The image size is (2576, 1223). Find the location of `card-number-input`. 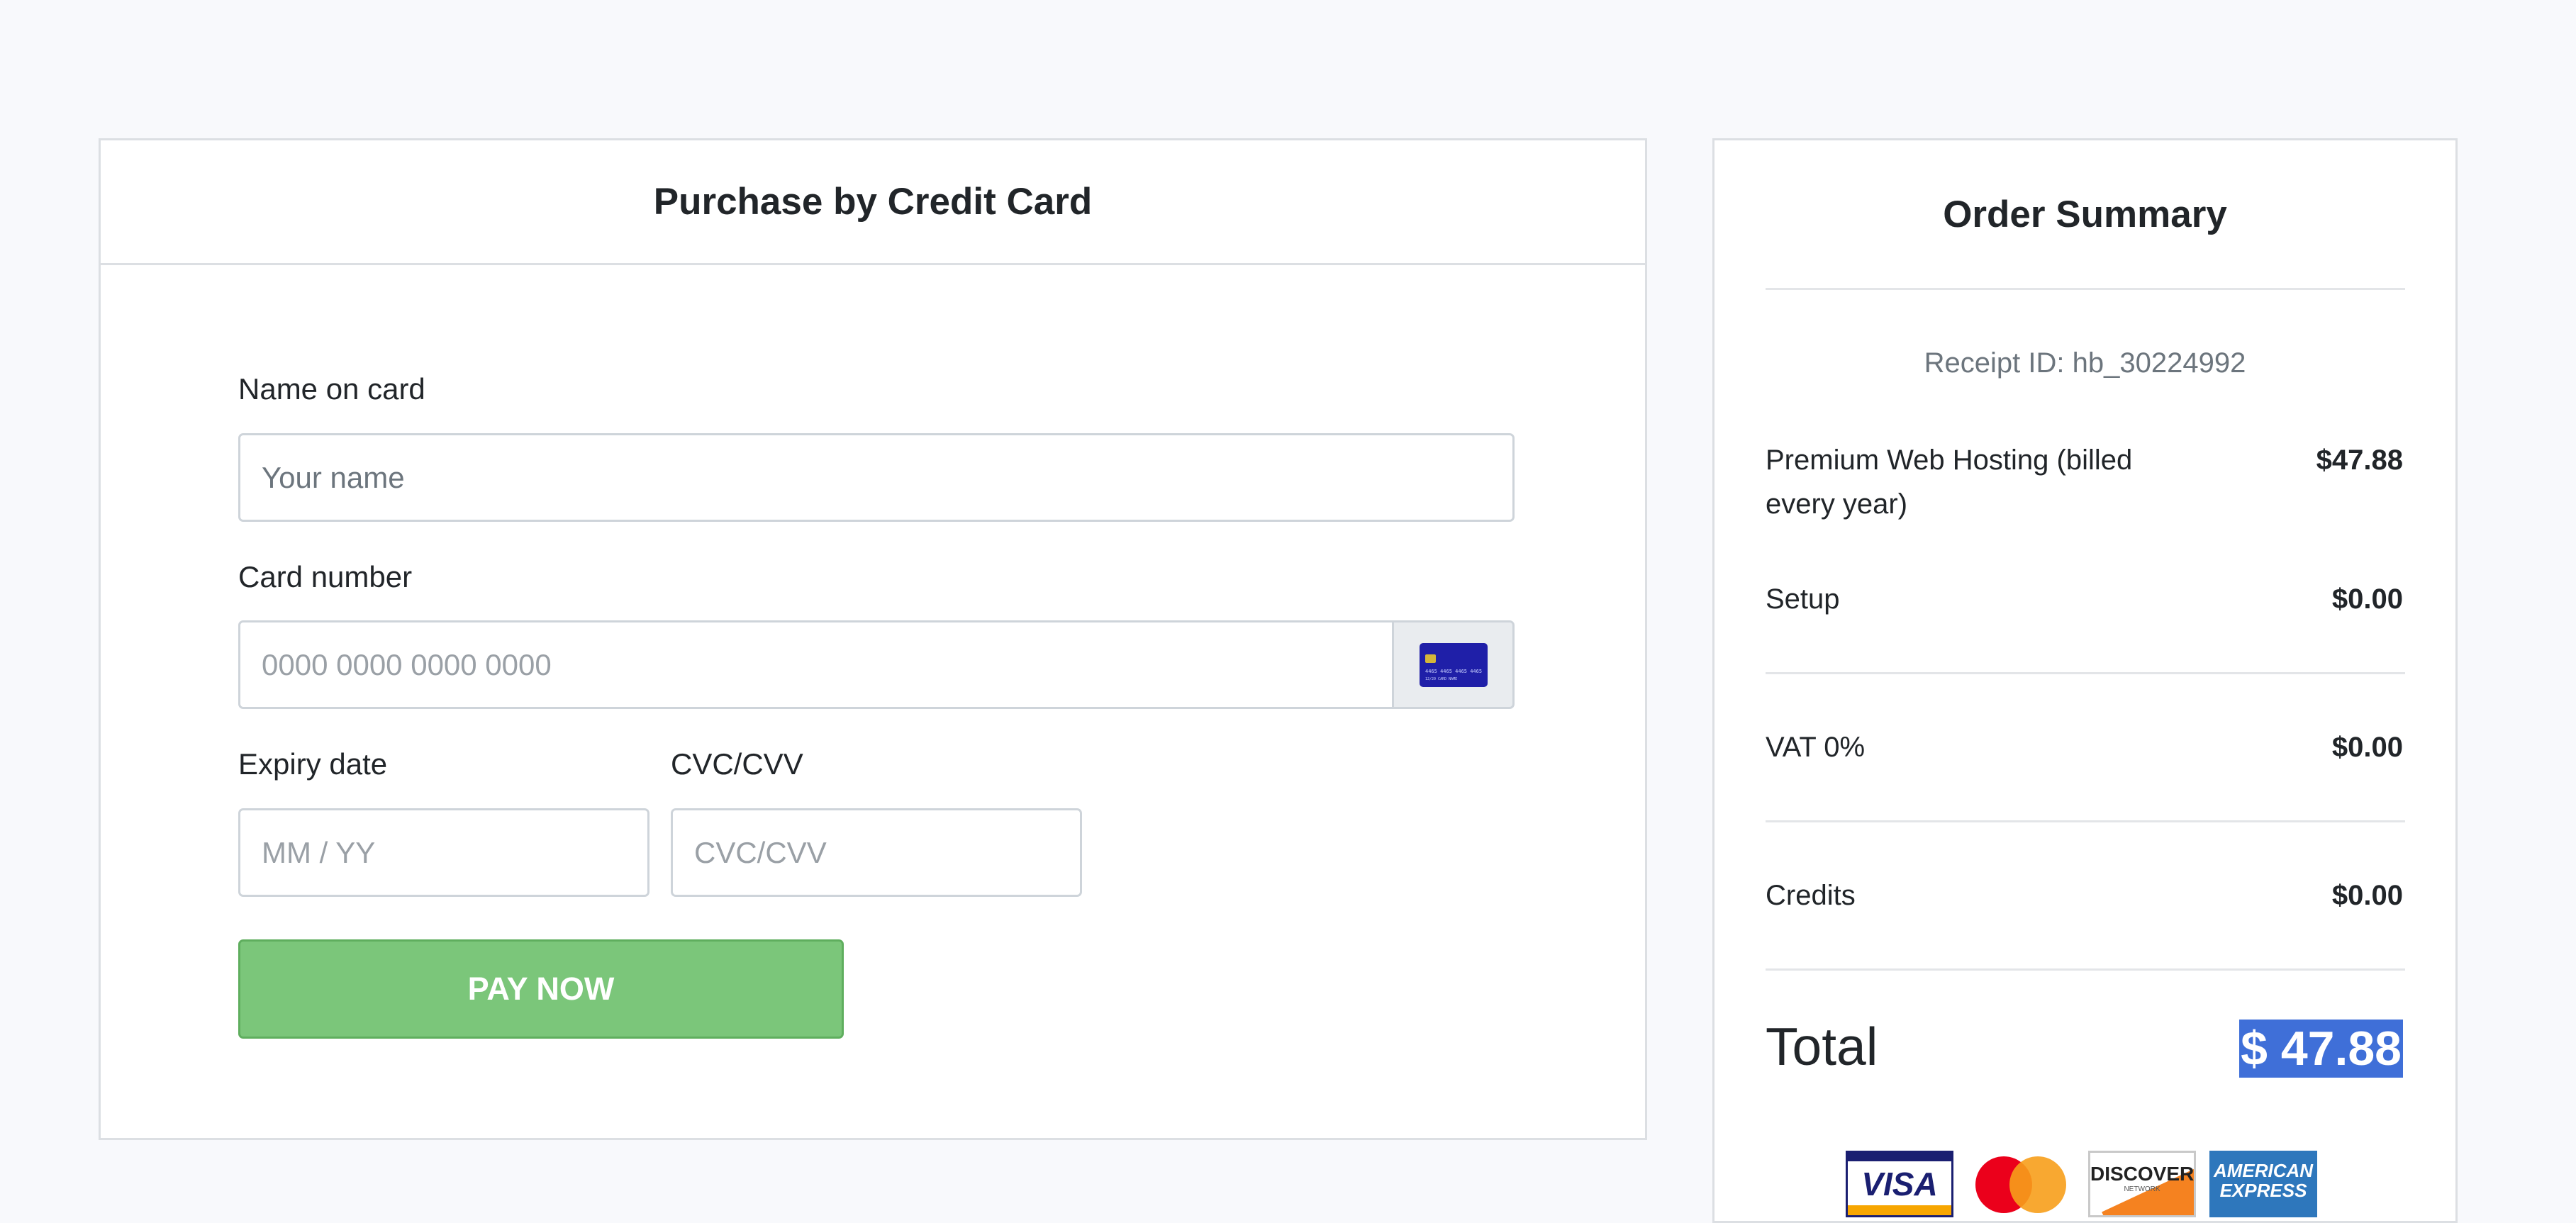

card-number-input is located at coordinates (816, 664).